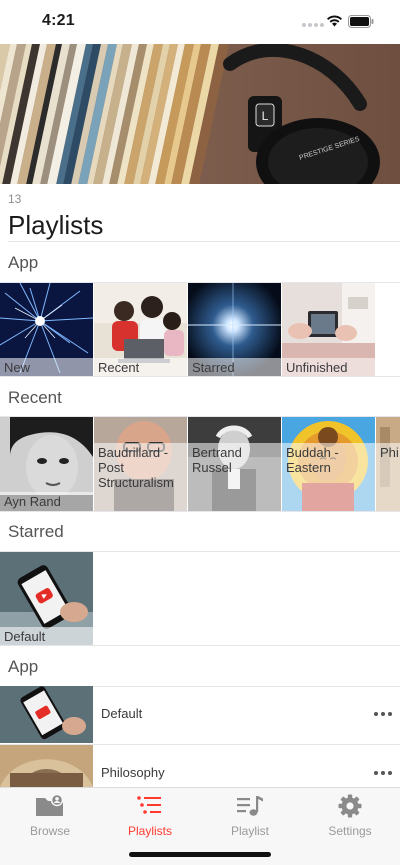 Image resolution: width=400 pixels, height=865 pixels. I want to click on list-item-label: Philosophy, so click(133, 772).